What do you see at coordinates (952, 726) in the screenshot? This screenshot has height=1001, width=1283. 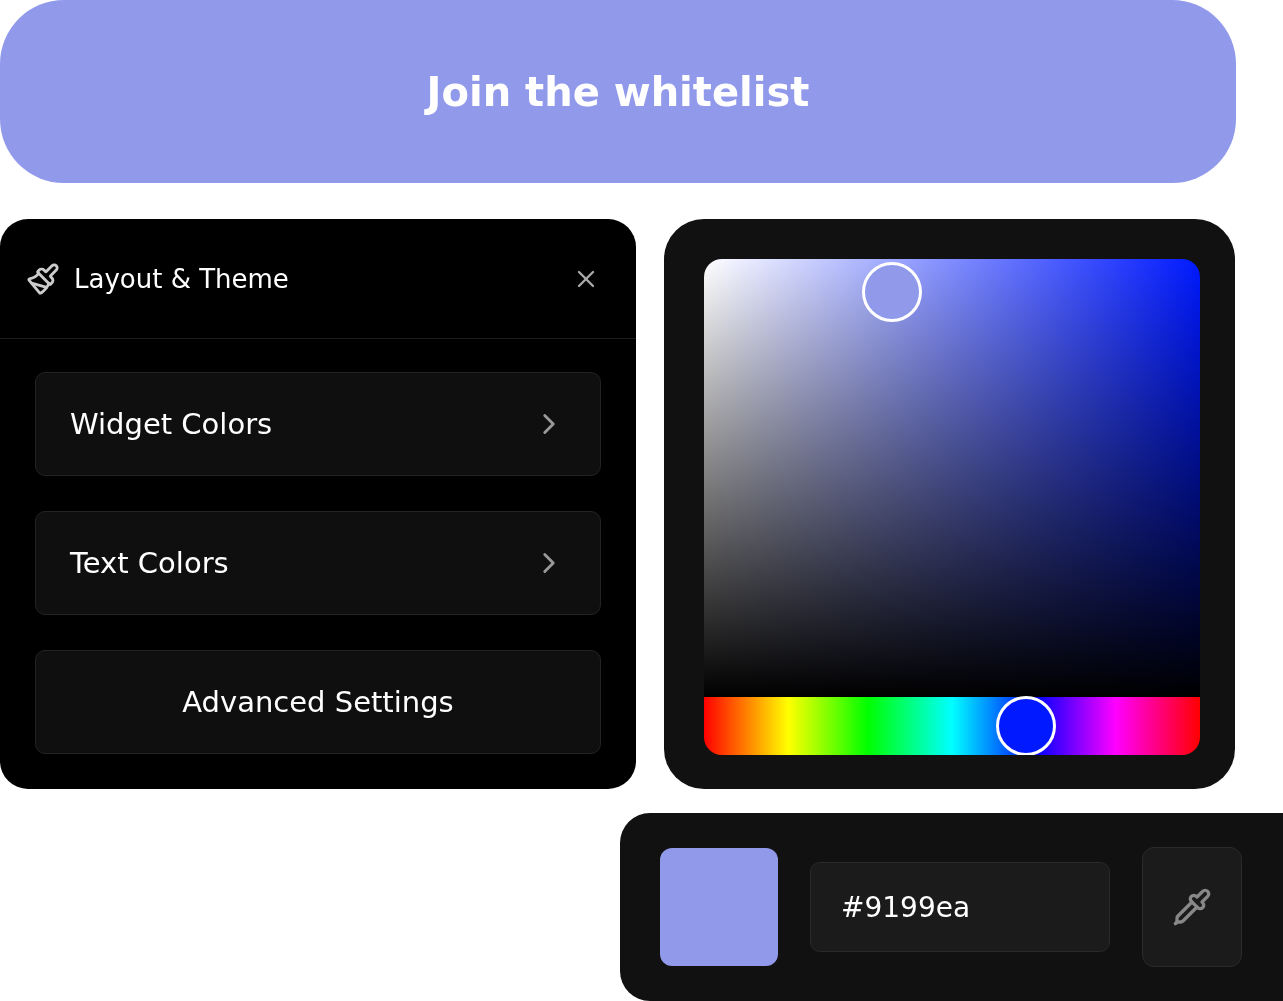 I see `hue-slider` at bounding box center [952, 726].